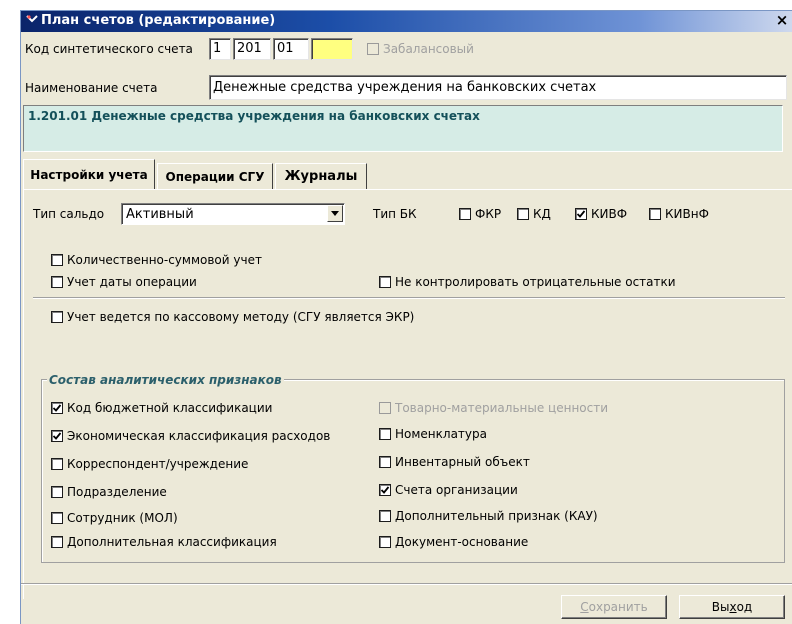 The width and height of the screenshot is (792, 624). I want to click on tab-sgu-operations: Операции СГУ, so click(215, 176).